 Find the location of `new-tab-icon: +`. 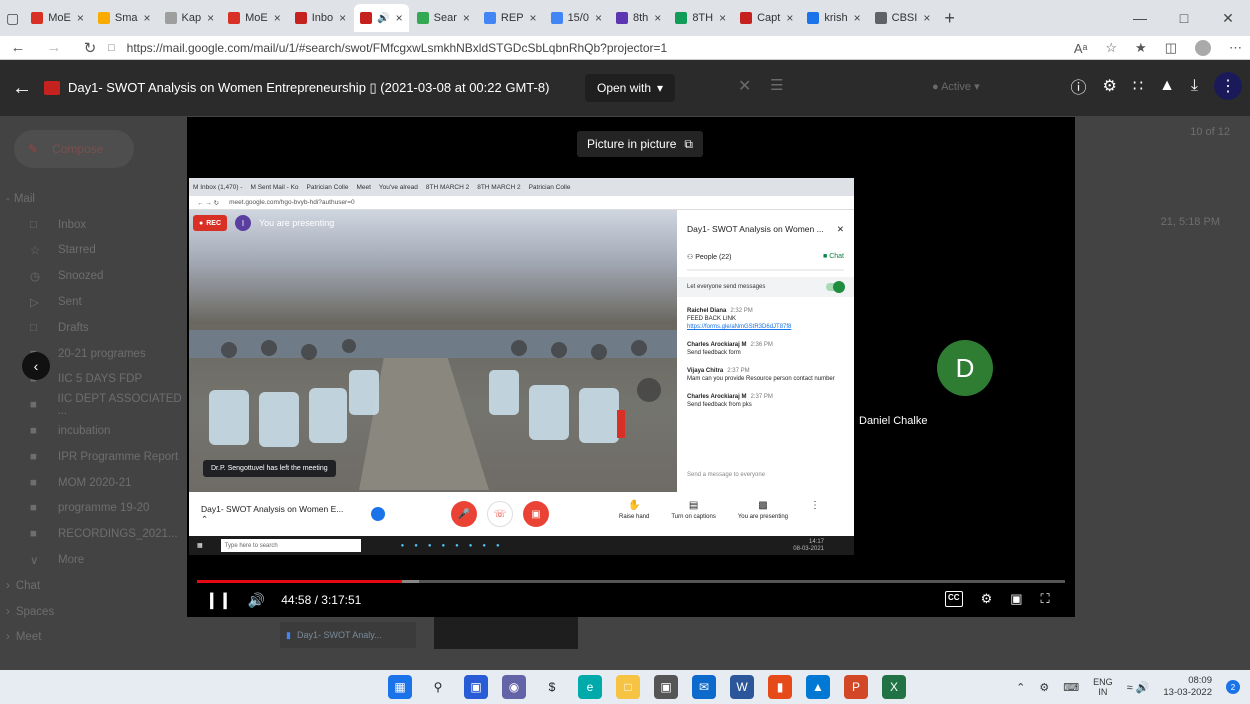

new-tab-icon: + is located at coordinates (949, 18).